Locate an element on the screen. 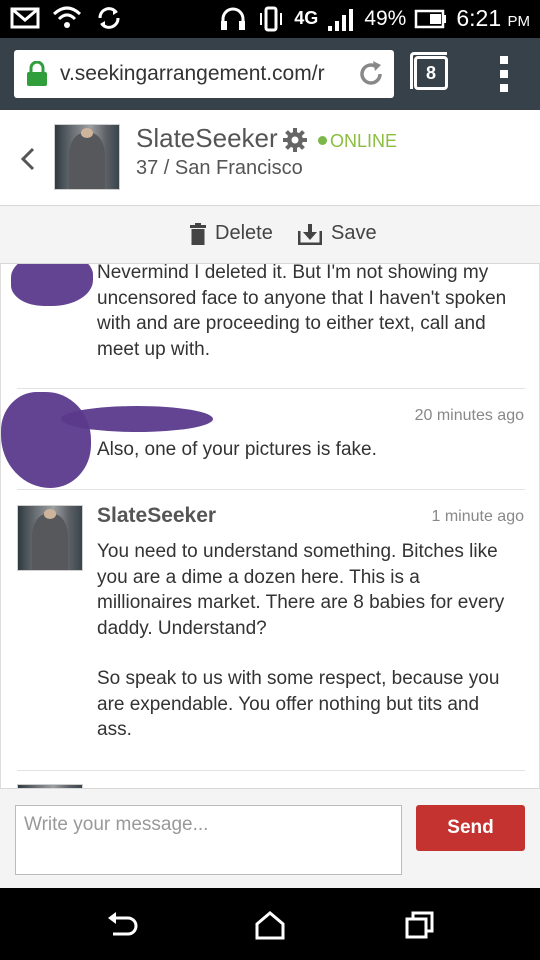  back-arrow-icon is located at coordinates (121, 925).